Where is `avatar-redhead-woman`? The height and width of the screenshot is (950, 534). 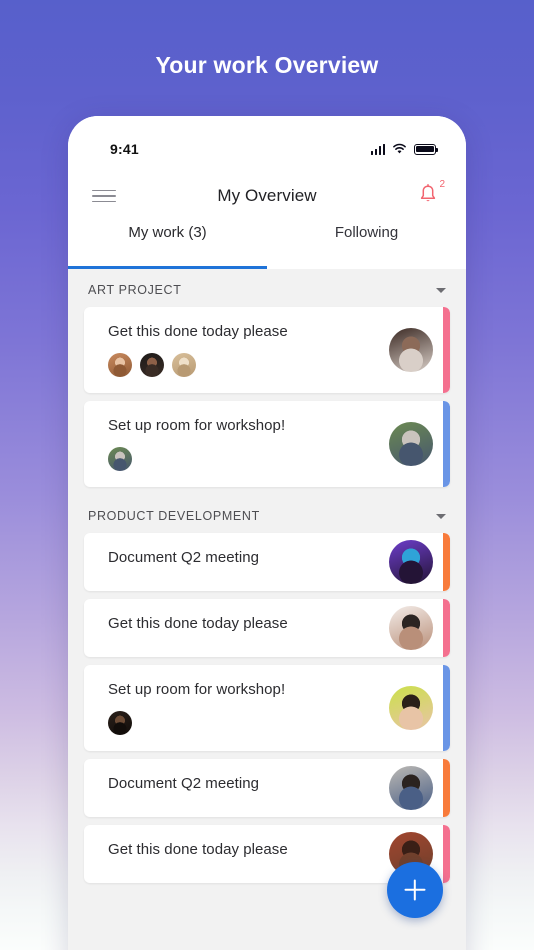 avatar-redhead-woman is located at coordinates (120, 365).